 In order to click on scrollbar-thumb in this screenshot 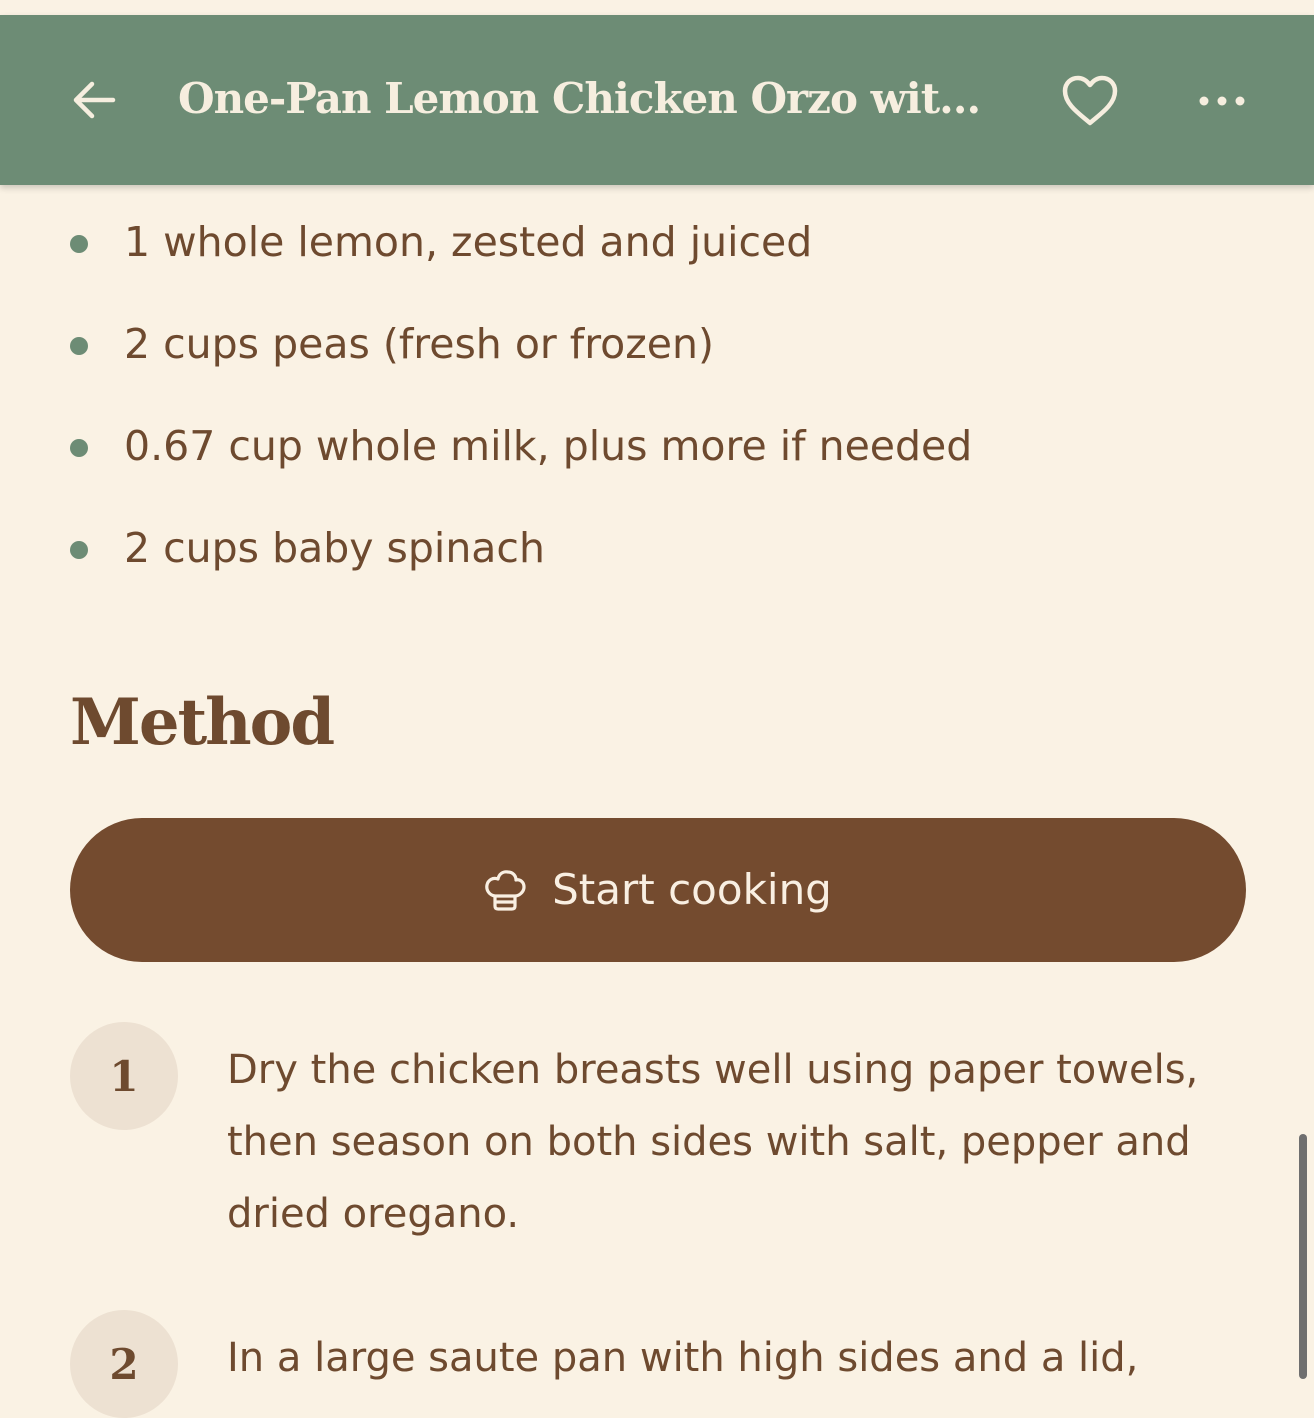, I will do `click(1303, 1256)`.